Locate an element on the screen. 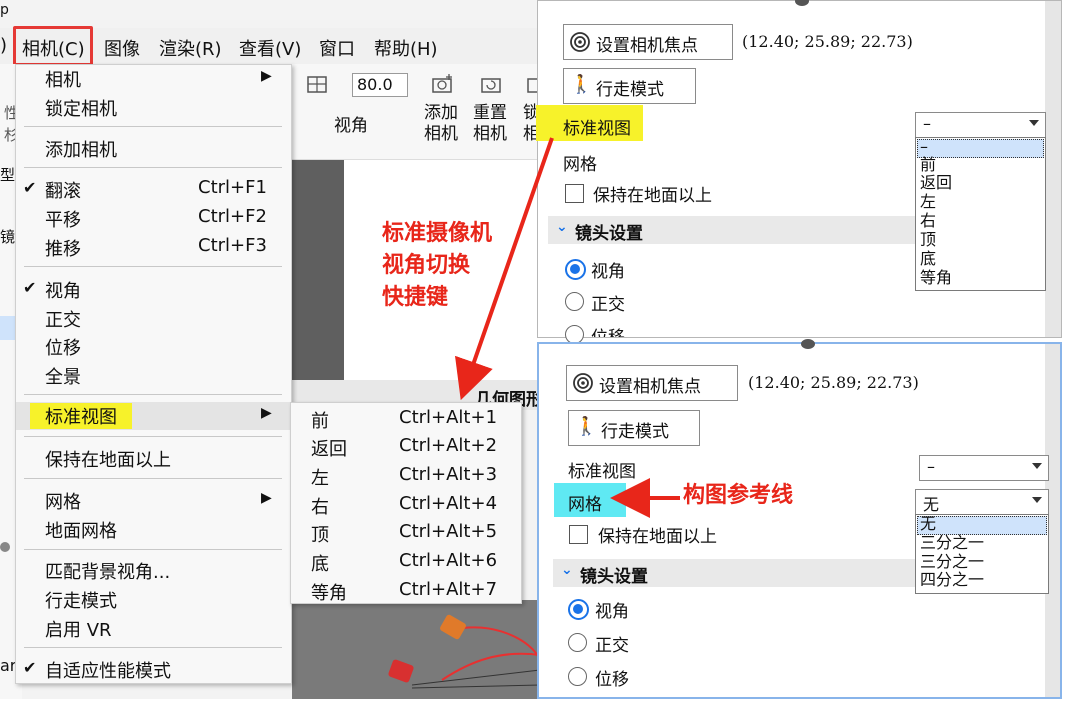 The width and height of the screenshot is (1080, 703). menu-item-ground-grid: 地面网格 is located at coordinates (153, 530).